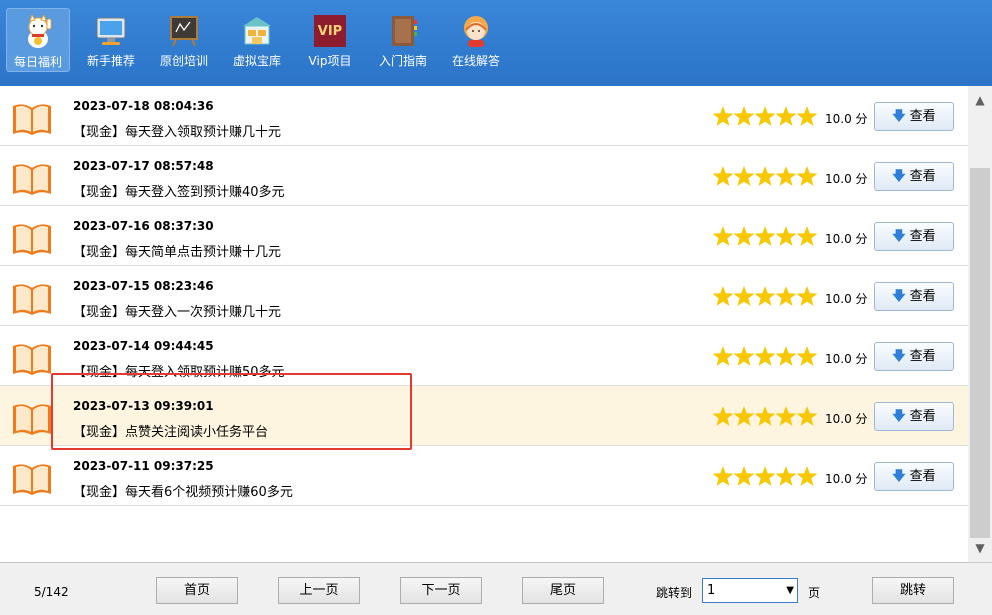  Describe the element at coordinates (257, 31) in the screenshot. I see `store-icon` at that location.